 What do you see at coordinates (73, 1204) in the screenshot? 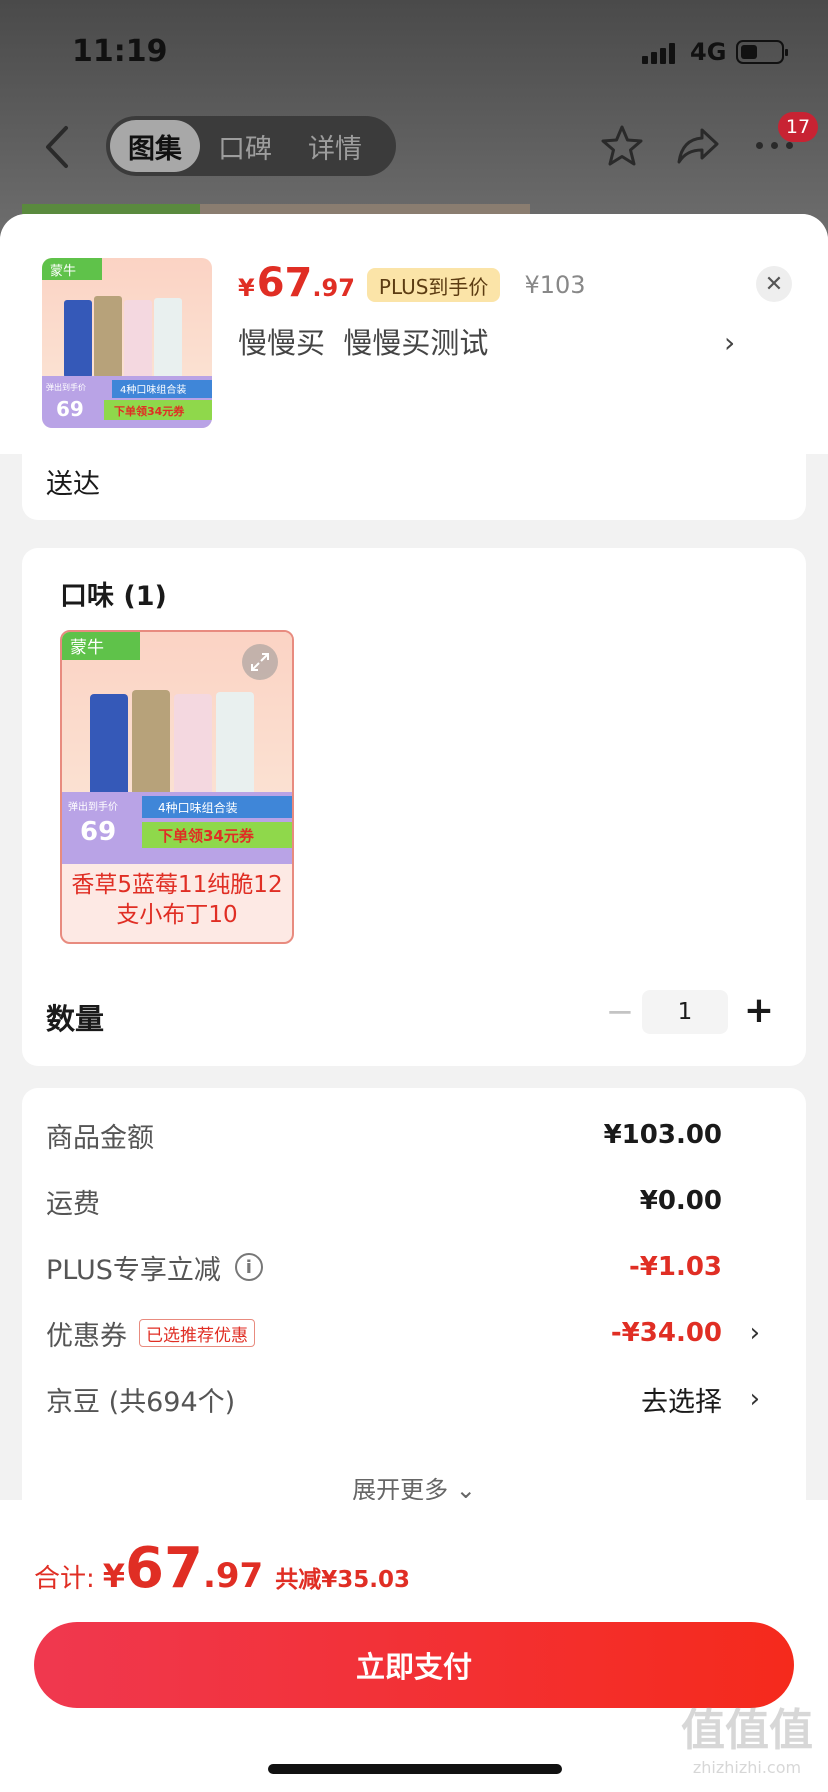
I see `summary-label: 运费` at bounding box center [73, 1204].